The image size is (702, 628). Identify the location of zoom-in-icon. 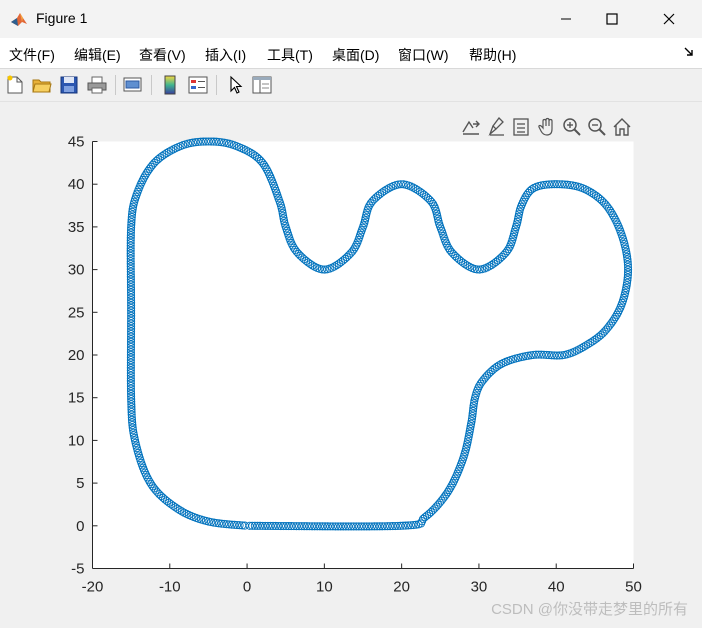
(572, 127).